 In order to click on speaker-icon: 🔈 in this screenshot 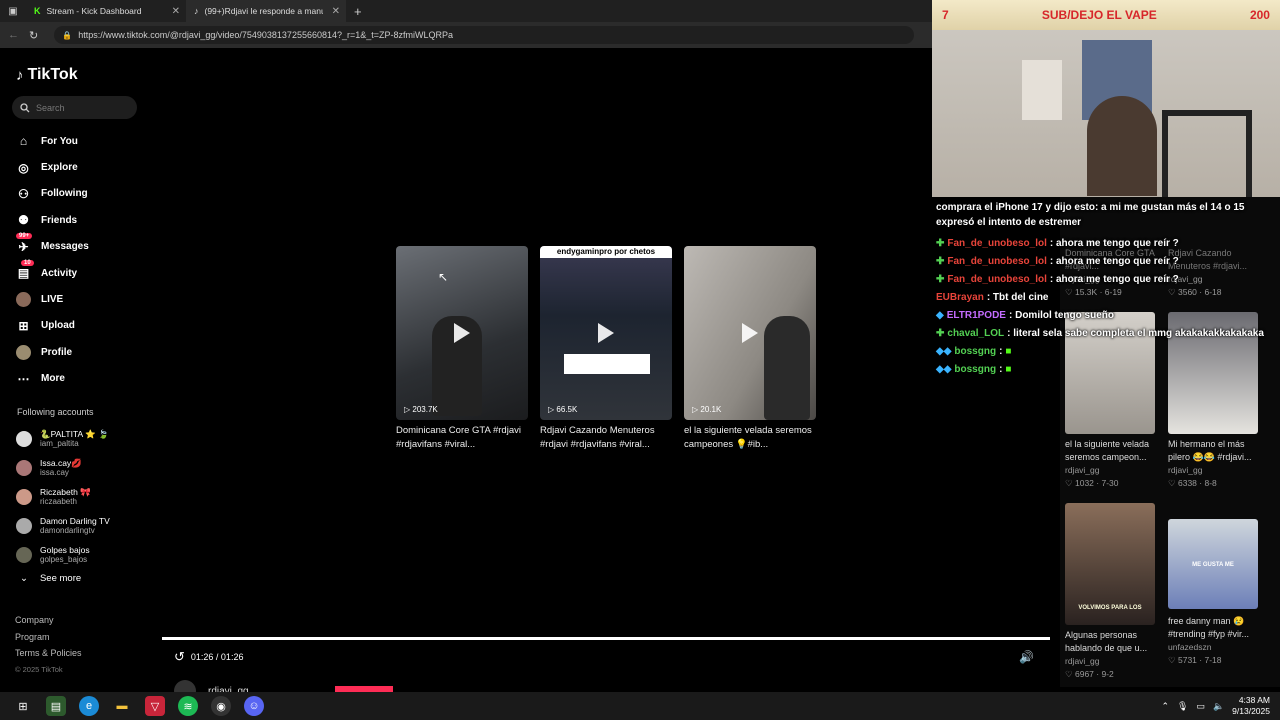, I will do `click(1218, 706)`.